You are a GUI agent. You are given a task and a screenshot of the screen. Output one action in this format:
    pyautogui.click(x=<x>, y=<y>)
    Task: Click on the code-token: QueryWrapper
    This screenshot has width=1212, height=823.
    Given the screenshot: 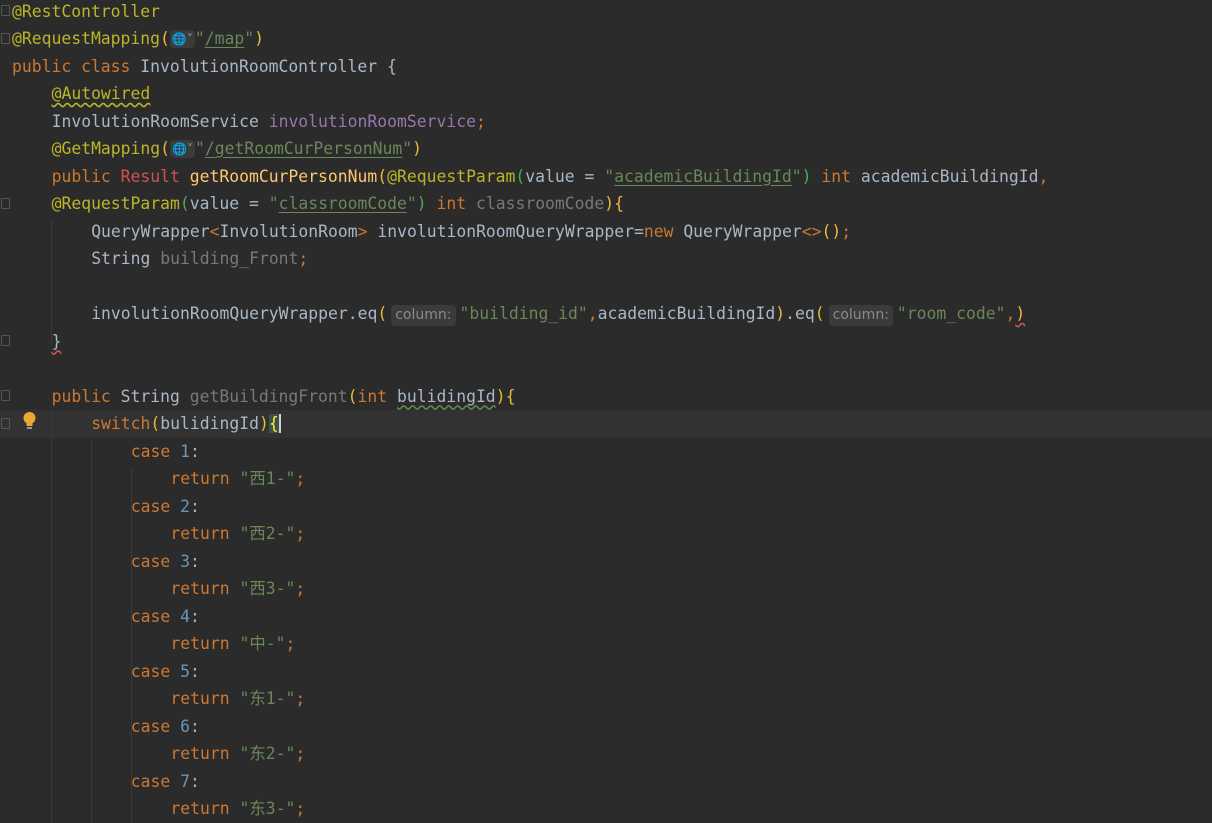 What is the action you would take?
    pyautogui.click(x=742, y=231)
    